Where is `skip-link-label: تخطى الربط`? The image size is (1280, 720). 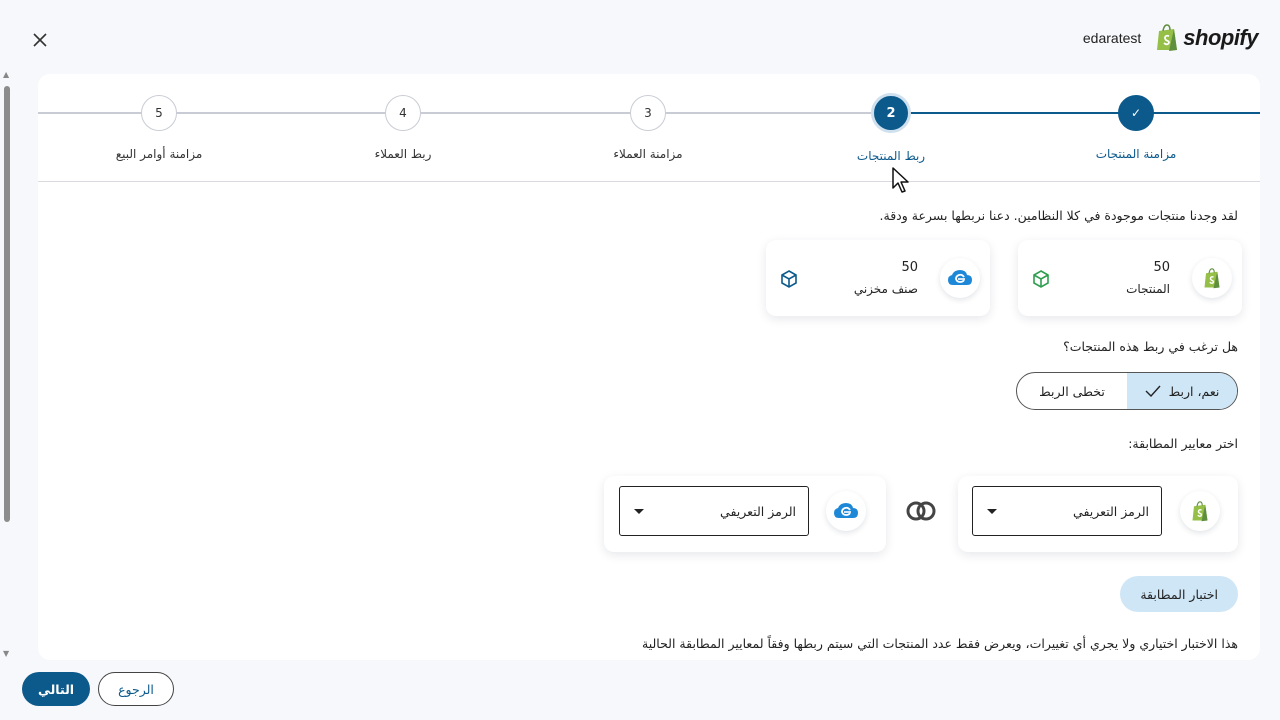 skip-link-label: تخطى الربط is located at coordinates (1072, 391).